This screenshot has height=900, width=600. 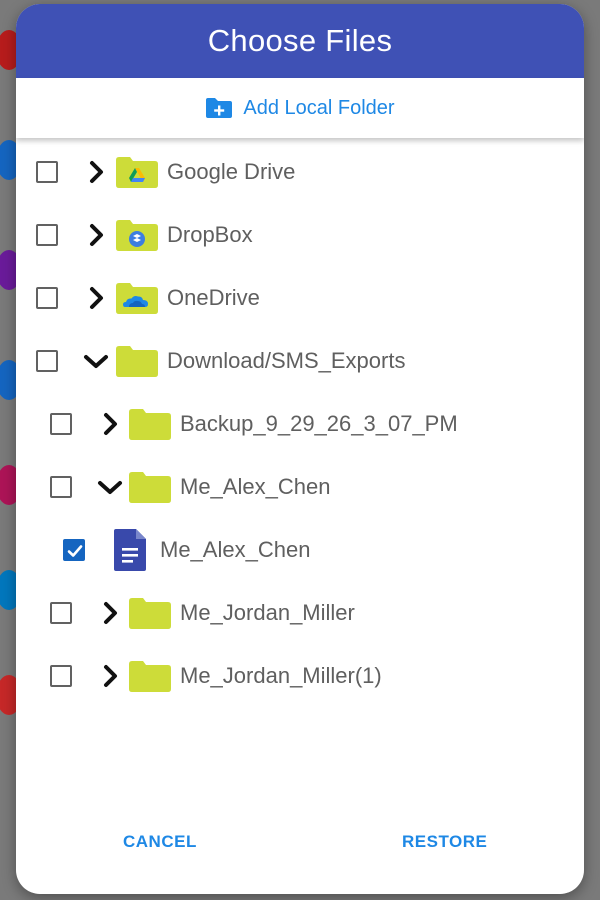 I want to click on restore-button: RESTORE, so click(x=444, y=842).